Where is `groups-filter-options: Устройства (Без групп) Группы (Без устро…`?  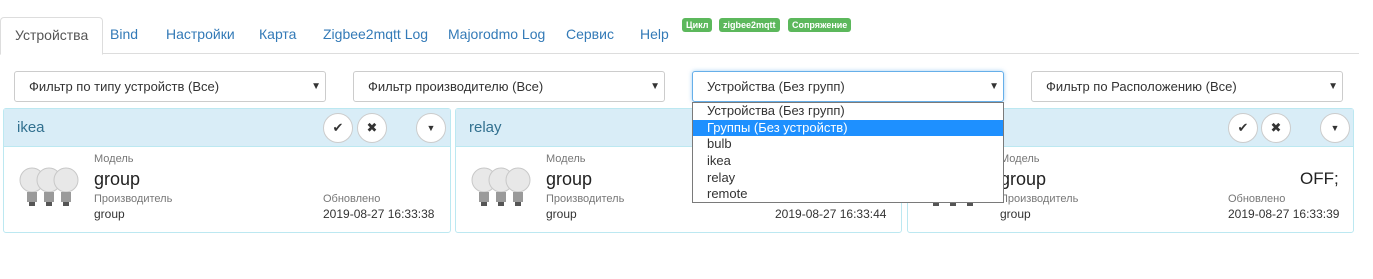 groups-filter-options: Устройства (Без групп) Группы (Без устро… is located at coordinates (848, 152).